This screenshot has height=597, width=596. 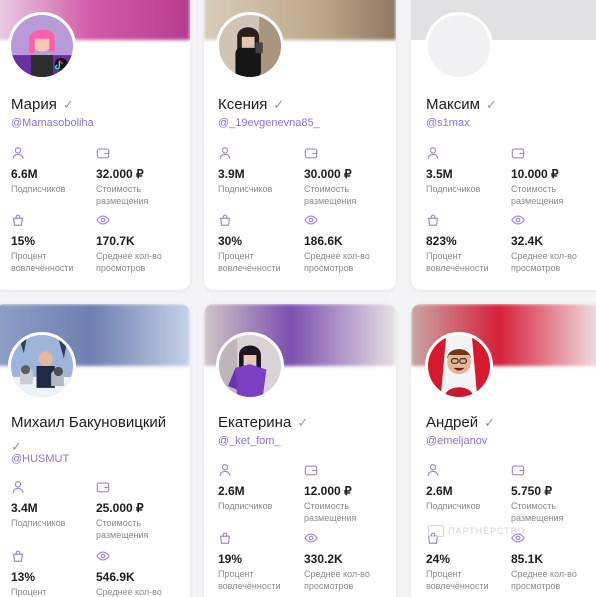 I want to click on stat-value: 25.000 ₽, so click(x=120, y=508).